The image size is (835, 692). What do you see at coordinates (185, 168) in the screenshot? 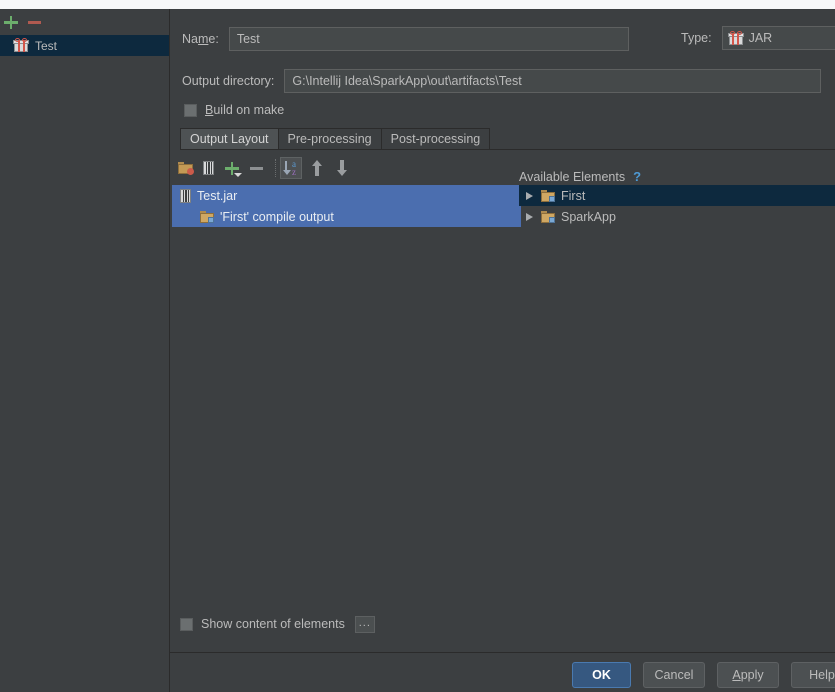
I see `add-directory-icon` at bounding box center [185, 168].